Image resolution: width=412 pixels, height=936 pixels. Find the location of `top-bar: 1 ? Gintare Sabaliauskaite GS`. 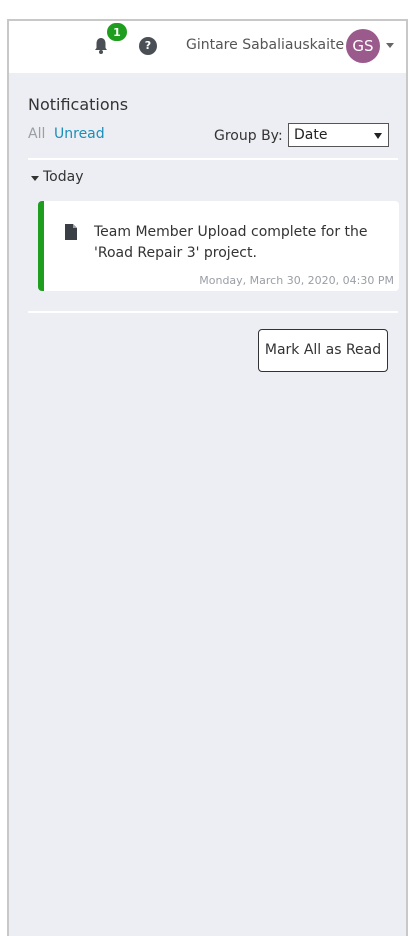

top-bar: 1 ? Gintare Sabaliauskaite GS is located at coordinates (207, 47).